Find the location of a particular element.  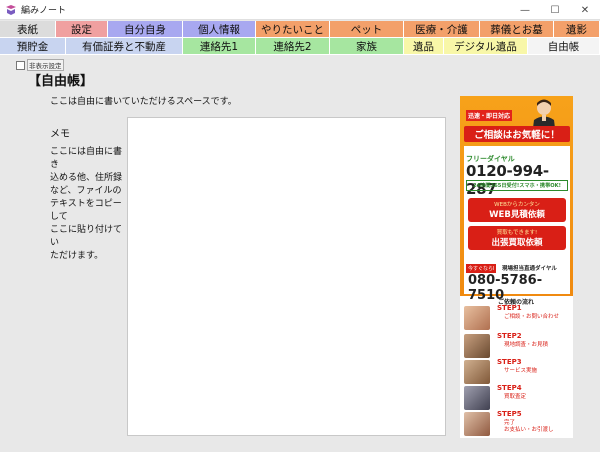

ad-hours-note: 24時間365日受付!スマホ・携帯OK! is located at coordinates (517, 185).